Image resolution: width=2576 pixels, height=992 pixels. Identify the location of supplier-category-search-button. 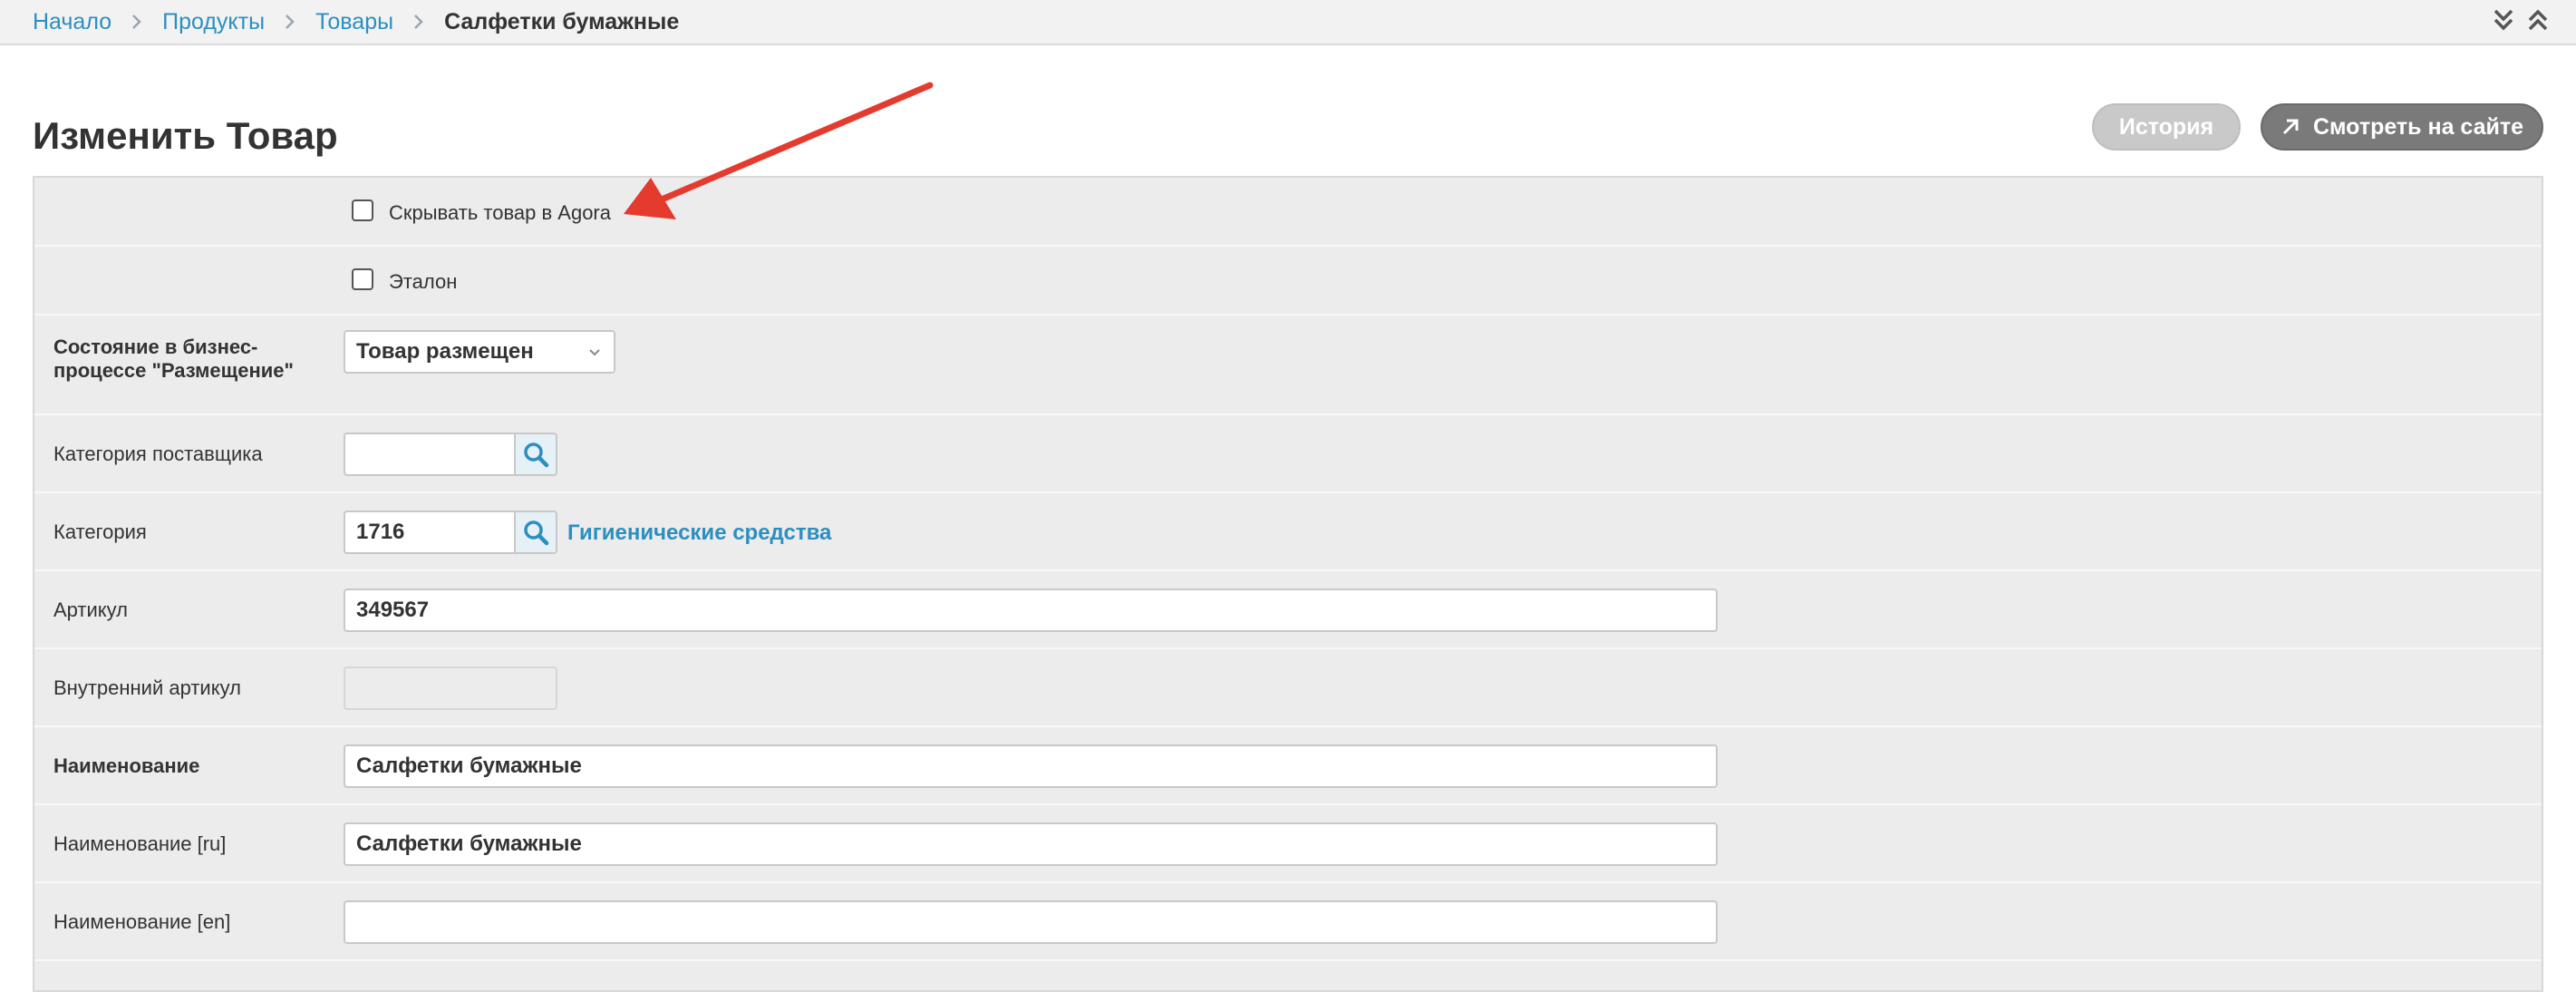
(535, 454).